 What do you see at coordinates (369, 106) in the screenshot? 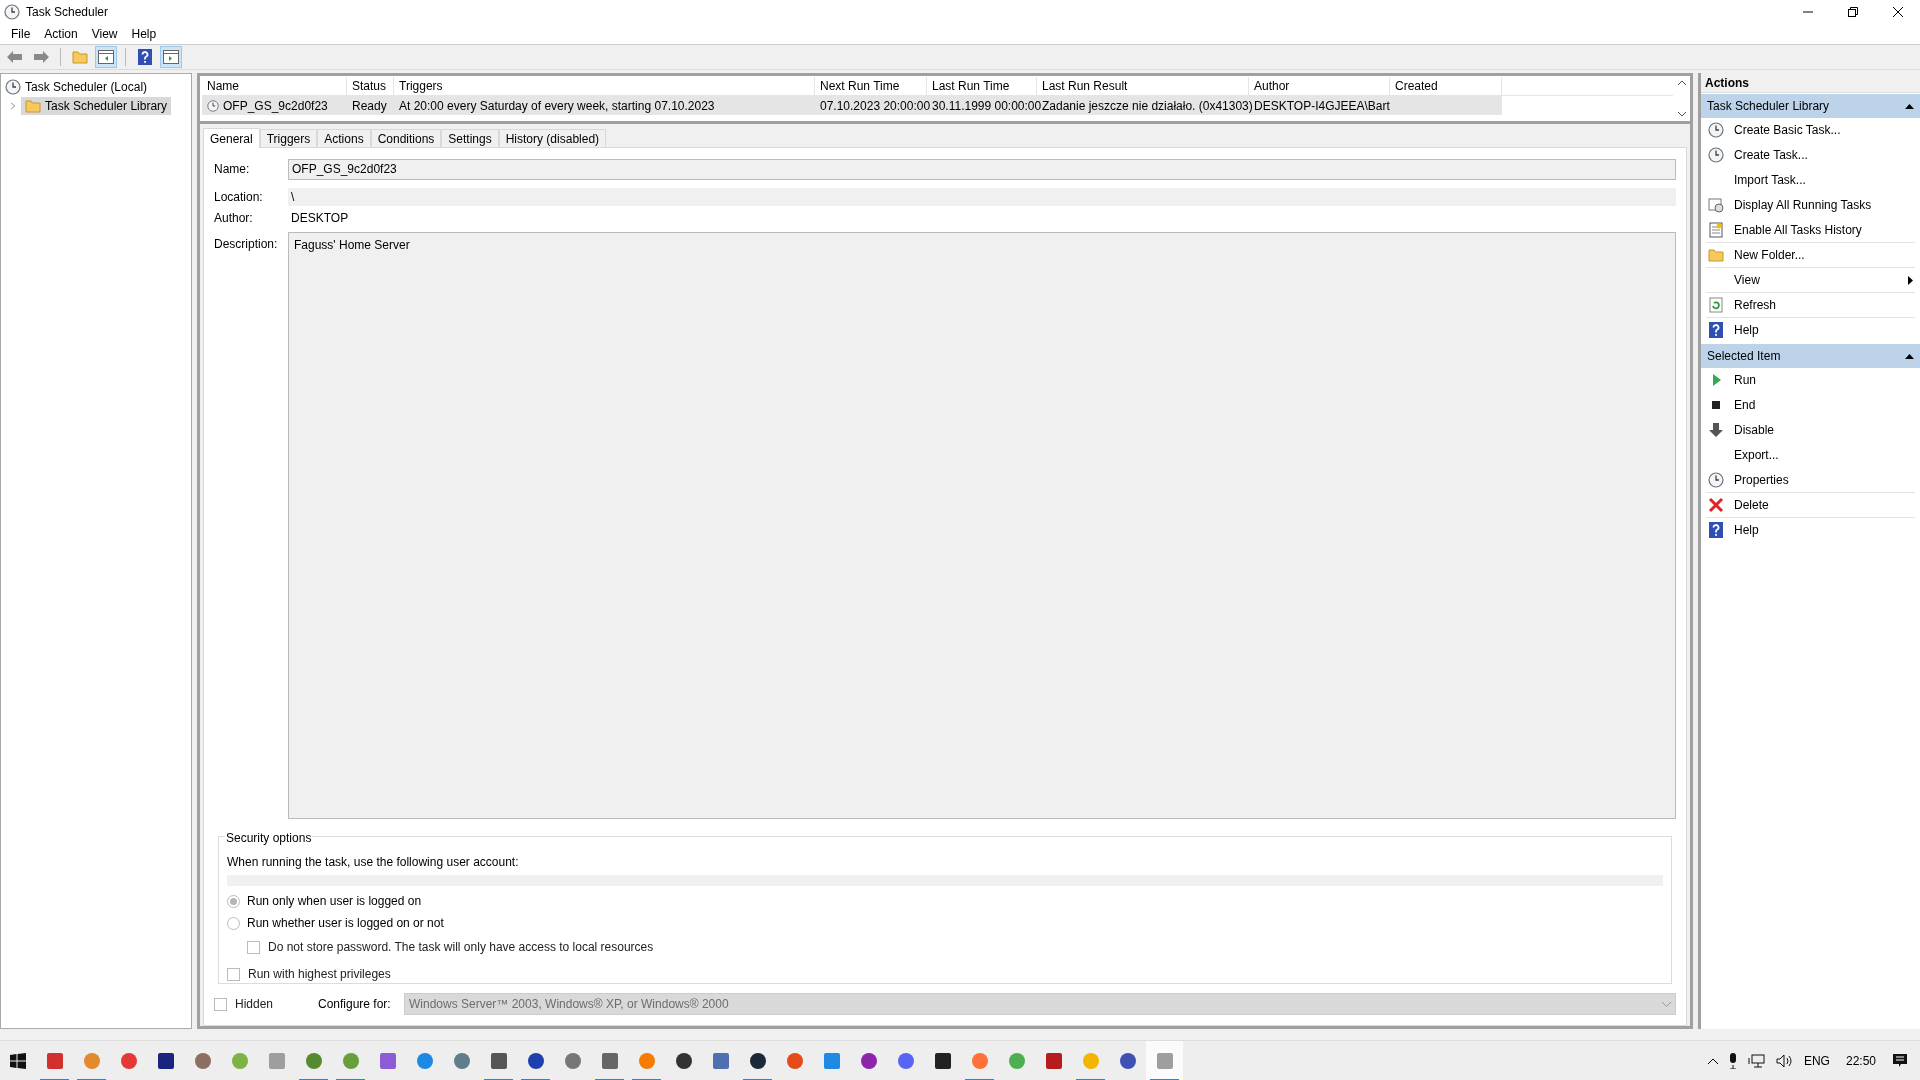
I see `table-cell-text: Ready` at bounding box center [369, 106].